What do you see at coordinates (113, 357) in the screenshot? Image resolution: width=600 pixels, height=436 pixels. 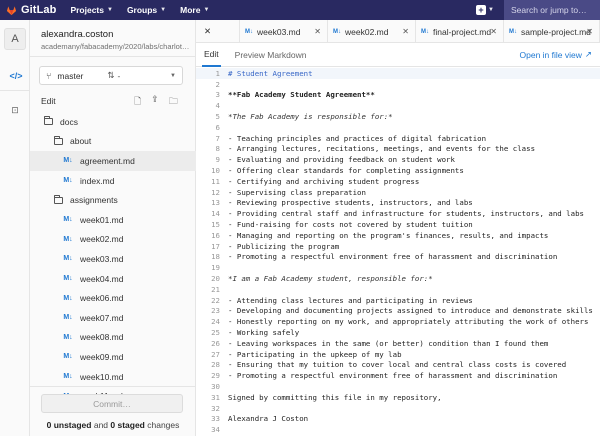 I see `tree-file: M↓ week09.md` at bounding box center [113, 357].